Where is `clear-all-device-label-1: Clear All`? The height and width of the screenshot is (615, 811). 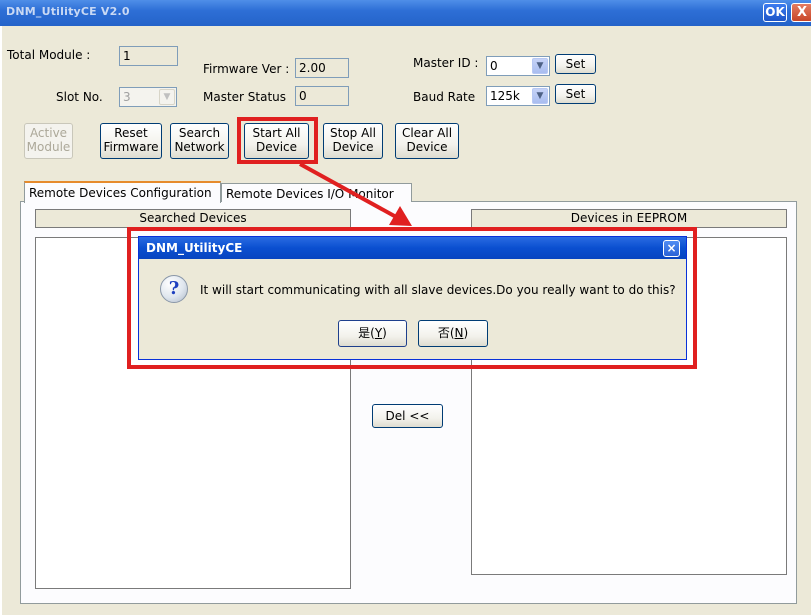
clear-all-device-label-1: Clear All is located at coordinates (427, 133).